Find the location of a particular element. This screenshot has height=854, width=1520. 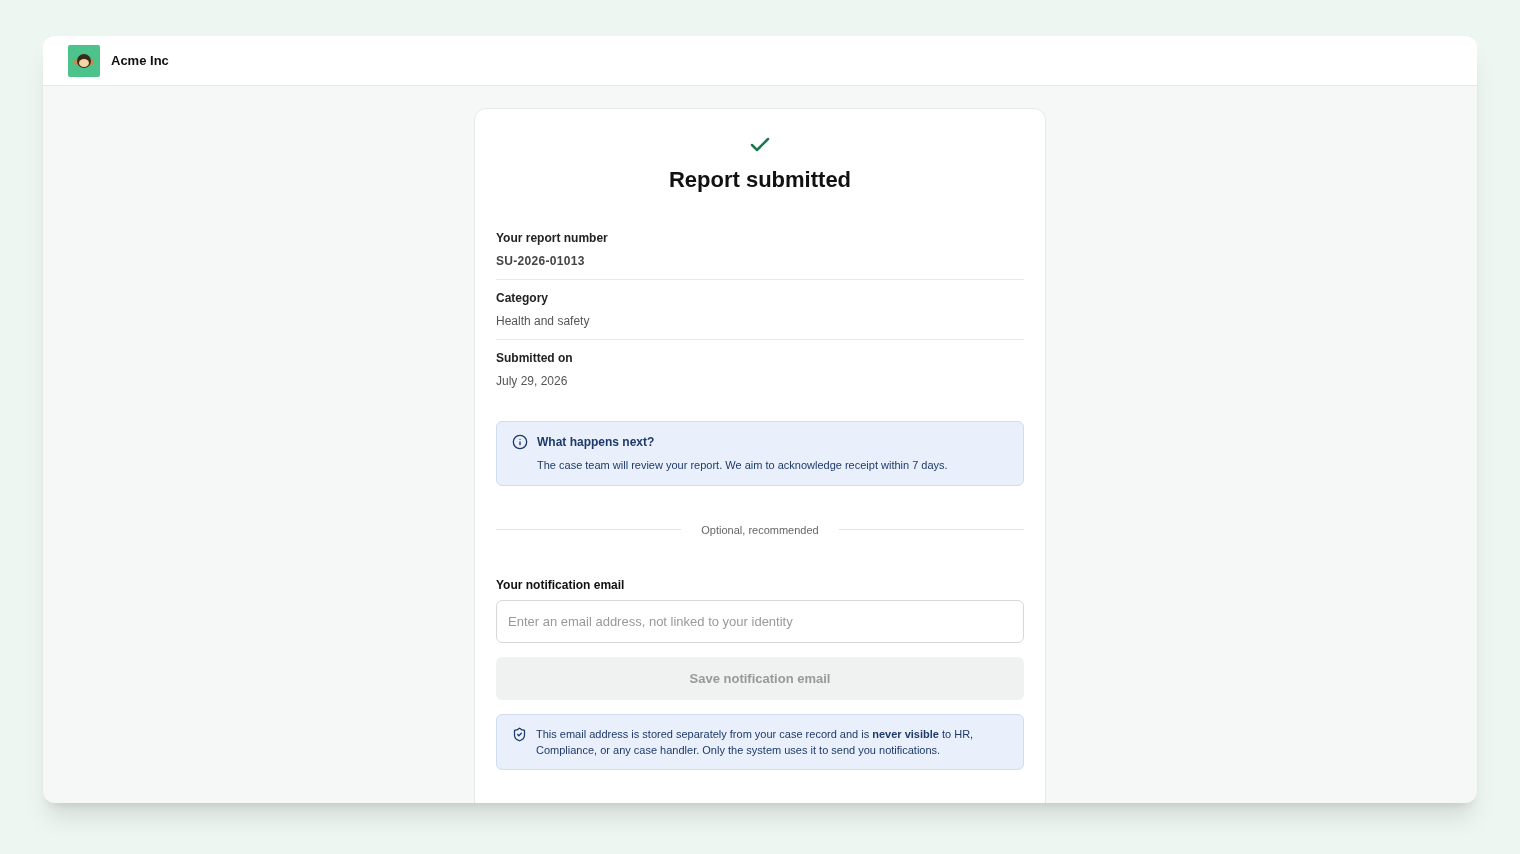

info-icon is located at coordinates (520, 442).